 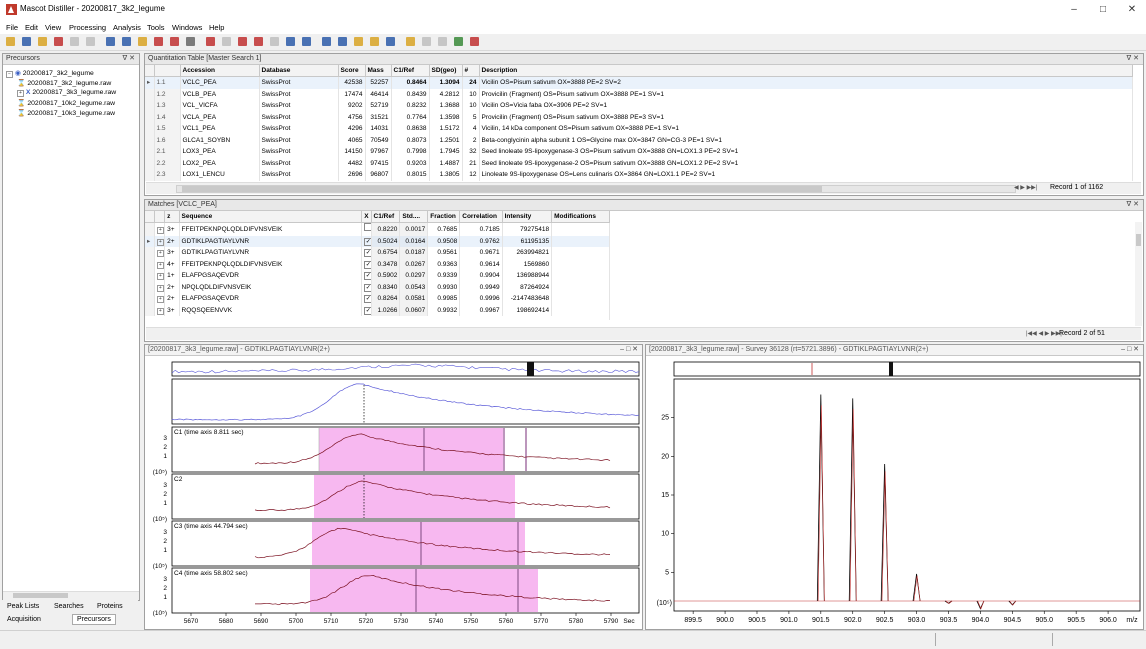 I want to click on tab-precursors: Precursors, so click(x=94, y=619).